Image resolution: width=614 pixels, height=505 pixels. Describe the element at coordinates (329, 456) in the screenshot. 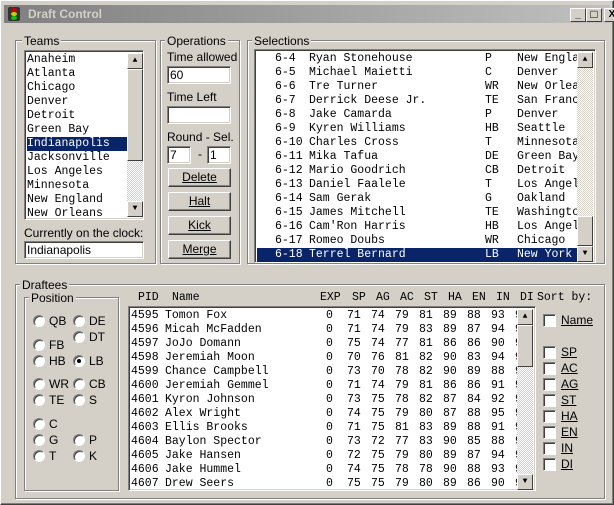

I see `draftee-row: 4605Jake Hansen07275798089879494` at that location.